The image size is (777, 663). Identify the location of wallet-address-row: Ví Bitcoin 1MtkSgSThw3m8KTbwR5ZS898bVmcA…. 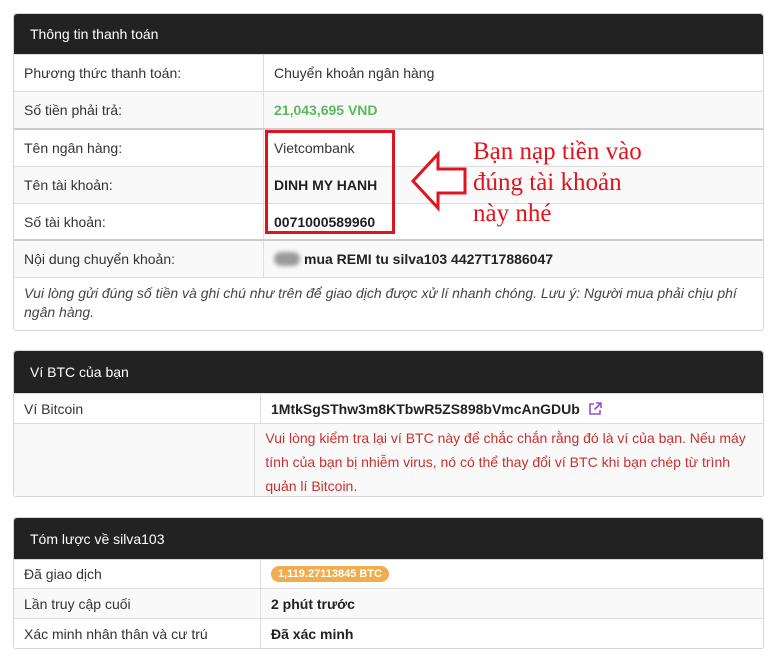
(388, 408).